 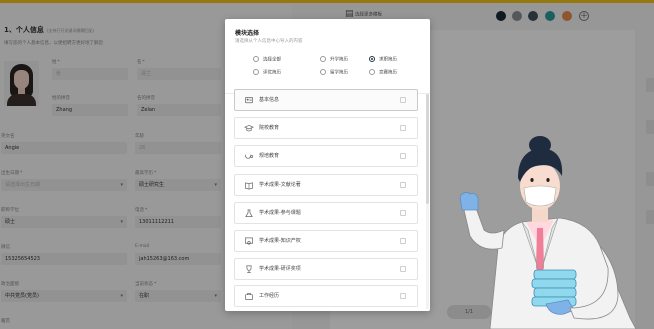 I want to click on book-icon, so click(x=249, y=186).